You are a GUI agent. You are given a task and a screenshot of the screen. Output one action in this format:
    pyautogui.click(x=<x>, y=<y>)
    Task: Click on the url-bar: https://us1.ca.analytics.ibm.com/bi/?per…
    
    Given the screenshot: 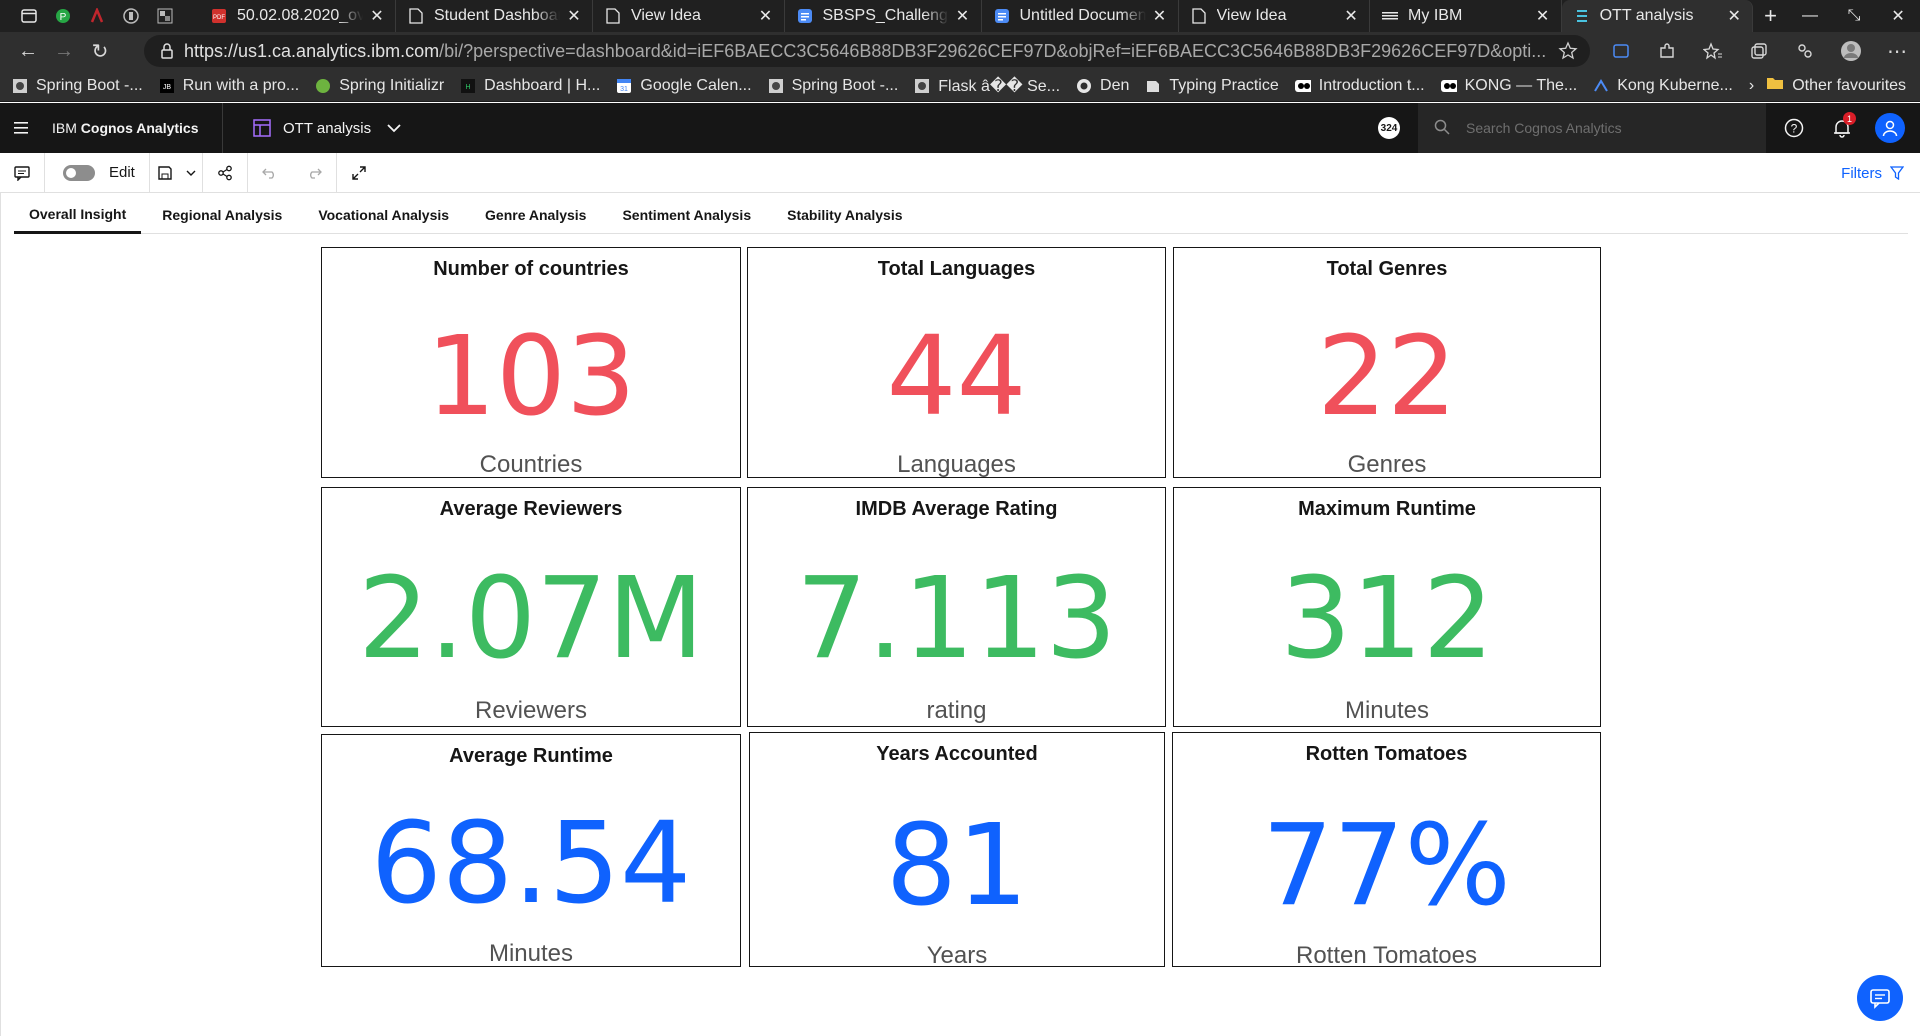 What is the action you would take?
    pyautogui.click(x=867, y=51)
    